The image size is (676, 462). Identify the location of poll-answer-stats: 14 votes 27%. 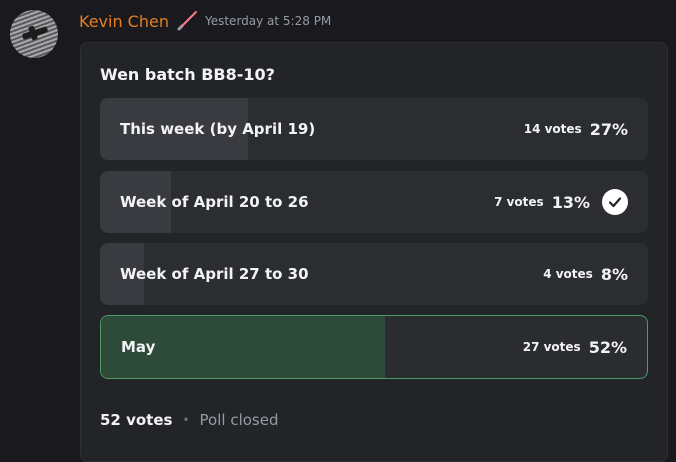
(576, 129).